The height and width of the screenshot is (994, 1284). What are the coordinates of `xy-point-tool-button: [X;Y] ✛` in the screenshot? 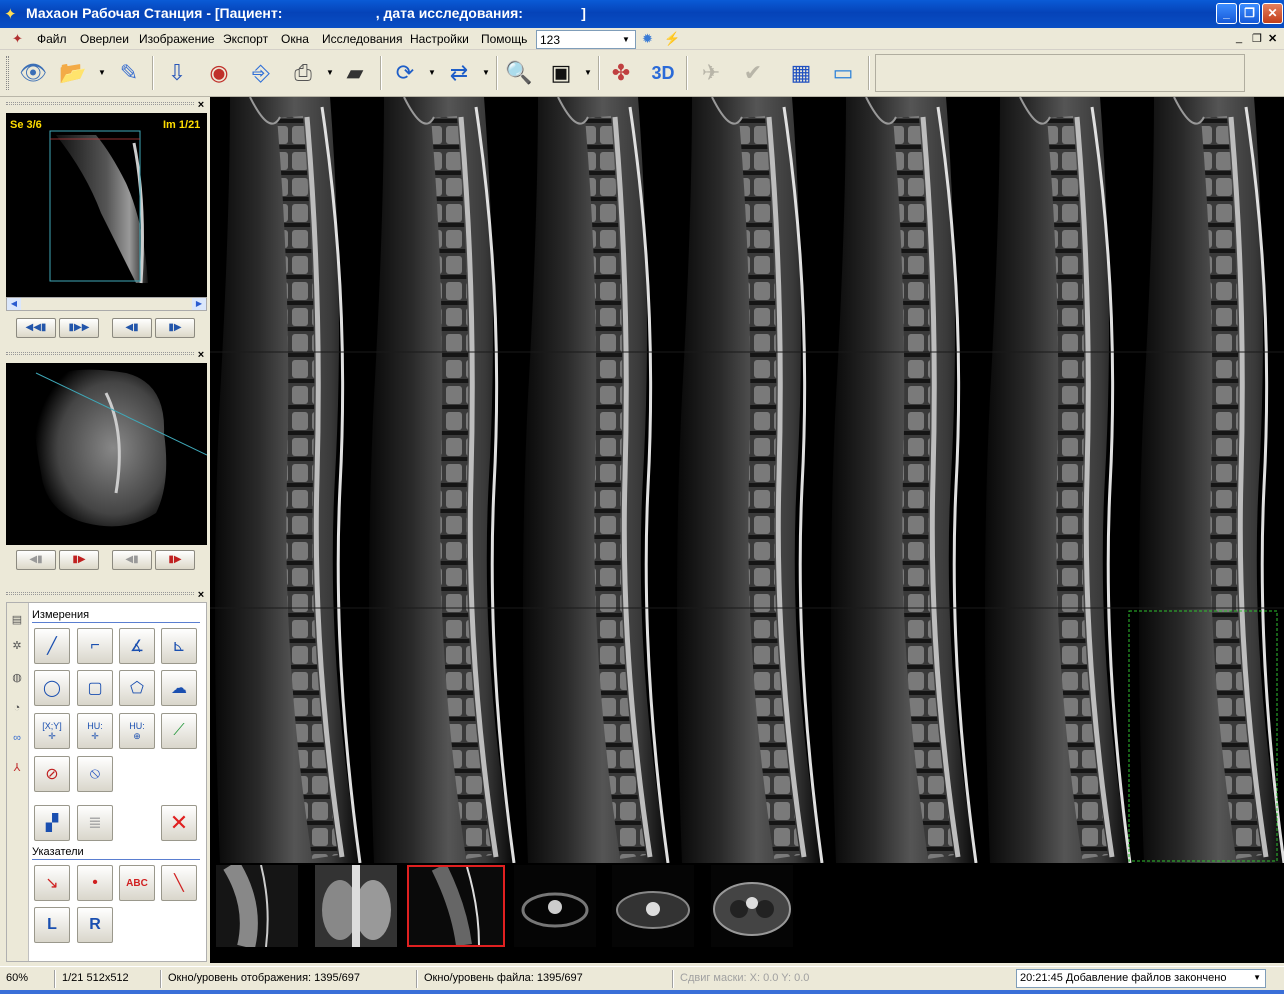 It's located at (52, 731).